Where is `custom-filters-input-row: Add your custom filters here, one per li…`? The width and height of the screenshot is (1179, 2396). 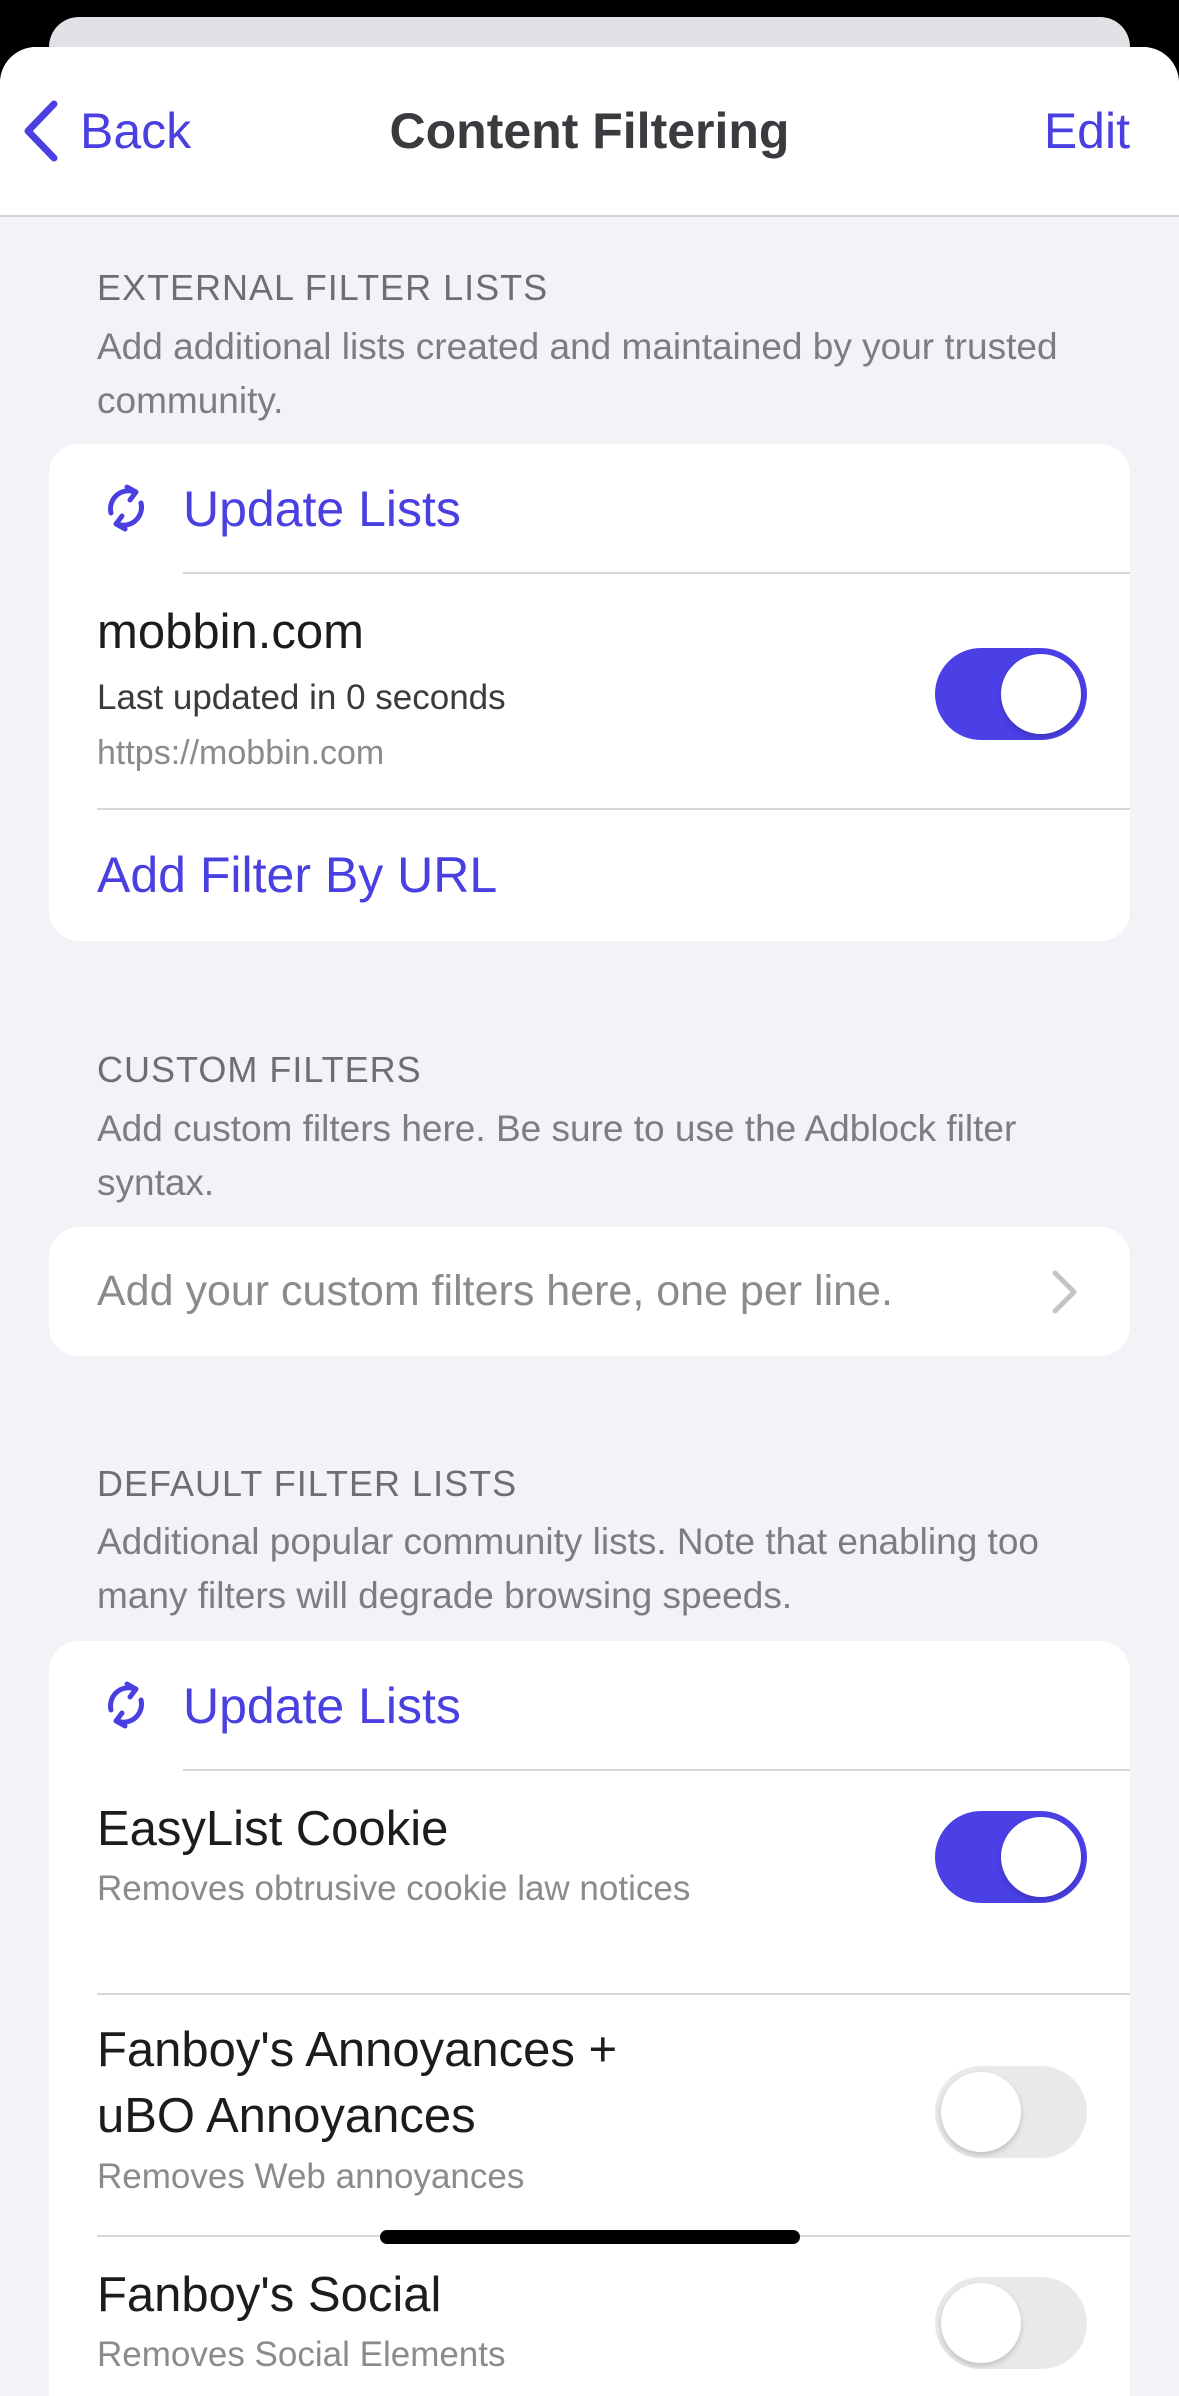 custom-filters-input-row: Add your custom filters here, one per li… is located at coordinates (589, 1291).